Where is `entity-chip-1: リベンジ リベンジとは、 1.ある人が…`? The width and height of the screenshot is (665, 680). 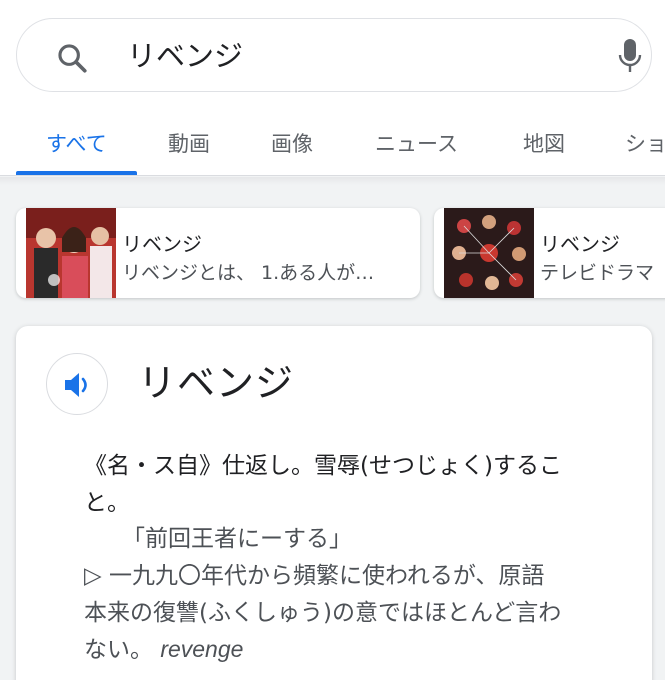 entity-chip-1: リベンジ リベンジとは、 1.ある人が… is located at coordinates (218, 253).